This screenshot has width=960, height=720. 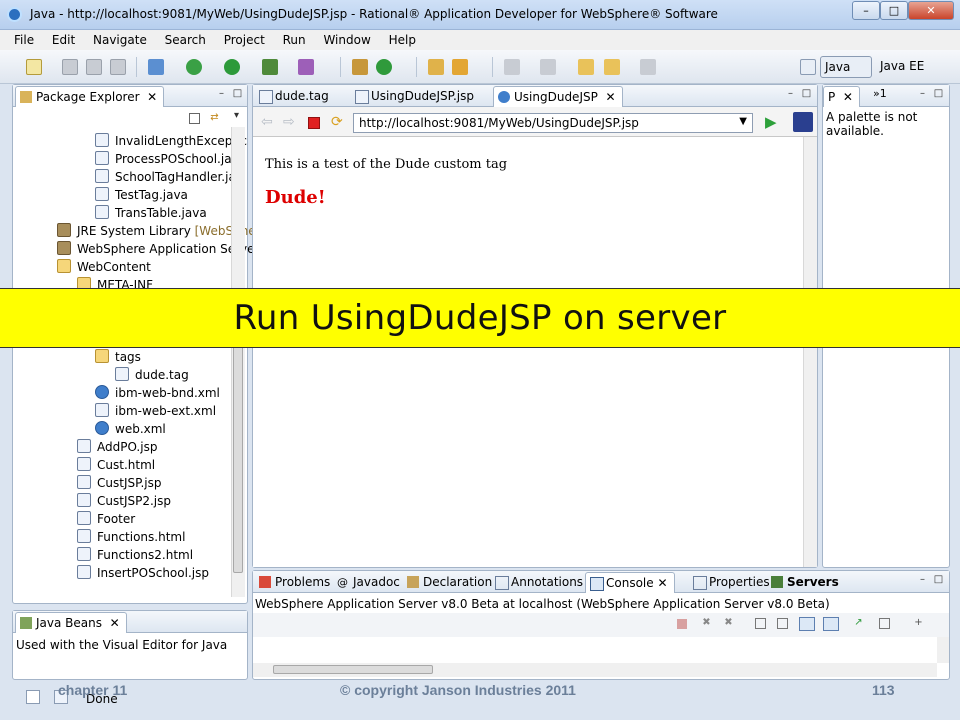 I want to click on editor-scrollbar, so click(x=810, y=352).